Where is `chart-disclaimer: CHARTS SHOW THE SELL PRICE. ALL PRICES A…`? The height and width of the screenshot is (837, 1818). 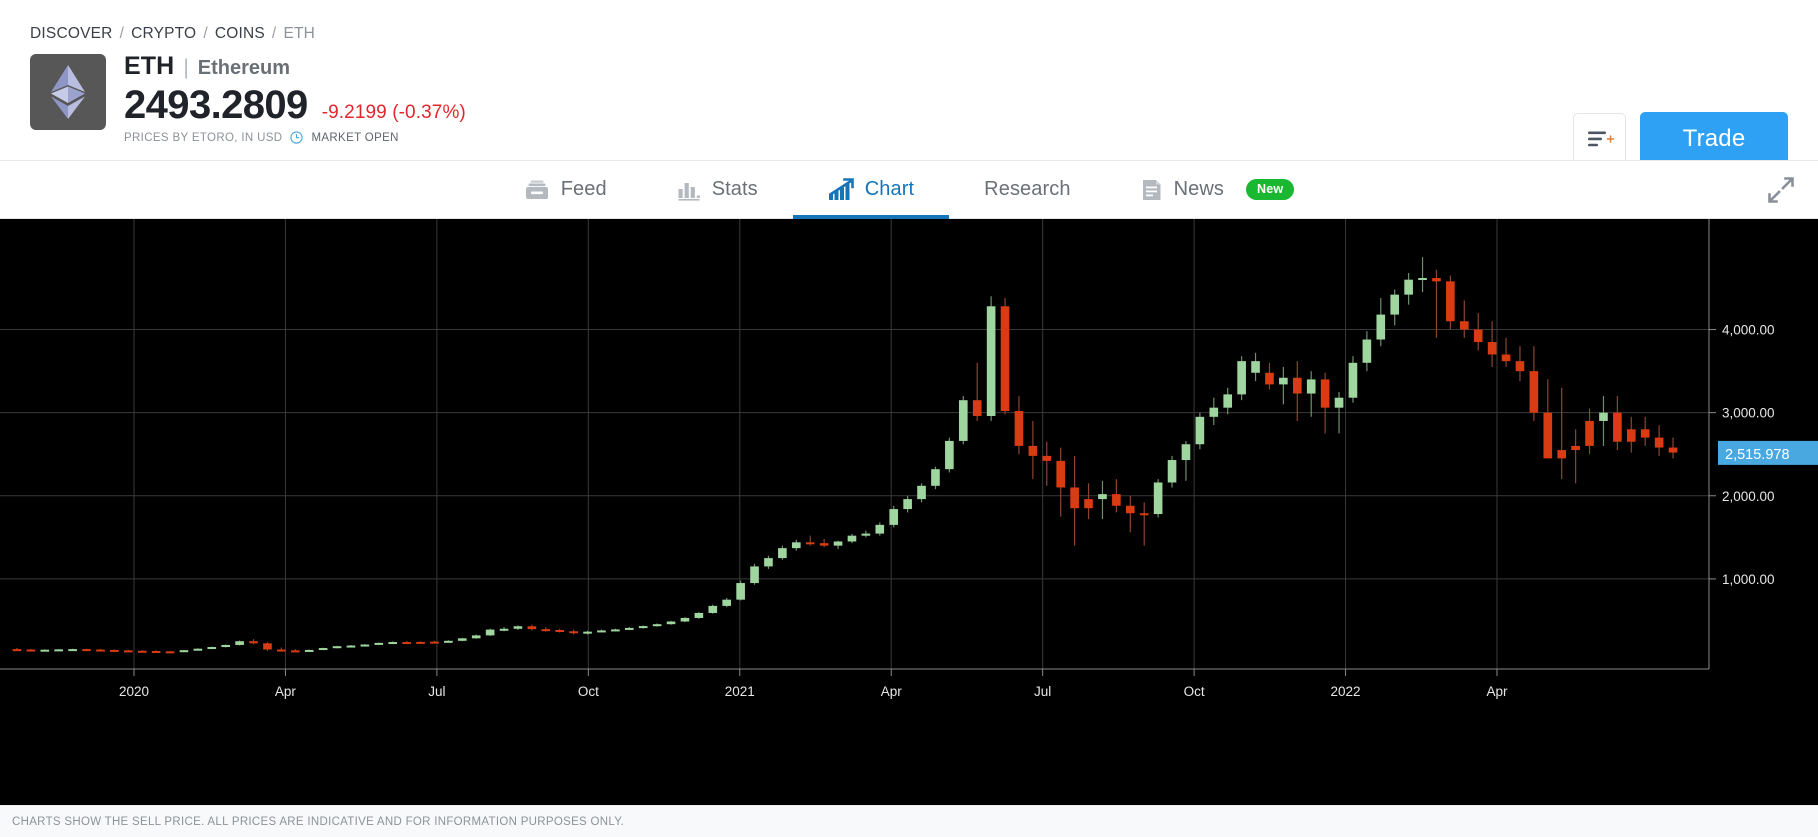
chart-disclaimer: CHARTS SHOW THE SELL PRICE. ALL PRICES A… is located at coordinates (909, 821).